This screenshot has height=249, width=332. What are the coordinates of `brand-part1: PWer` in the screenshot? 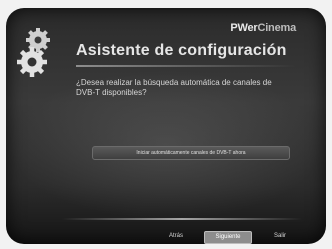 It's located at (244, 28).